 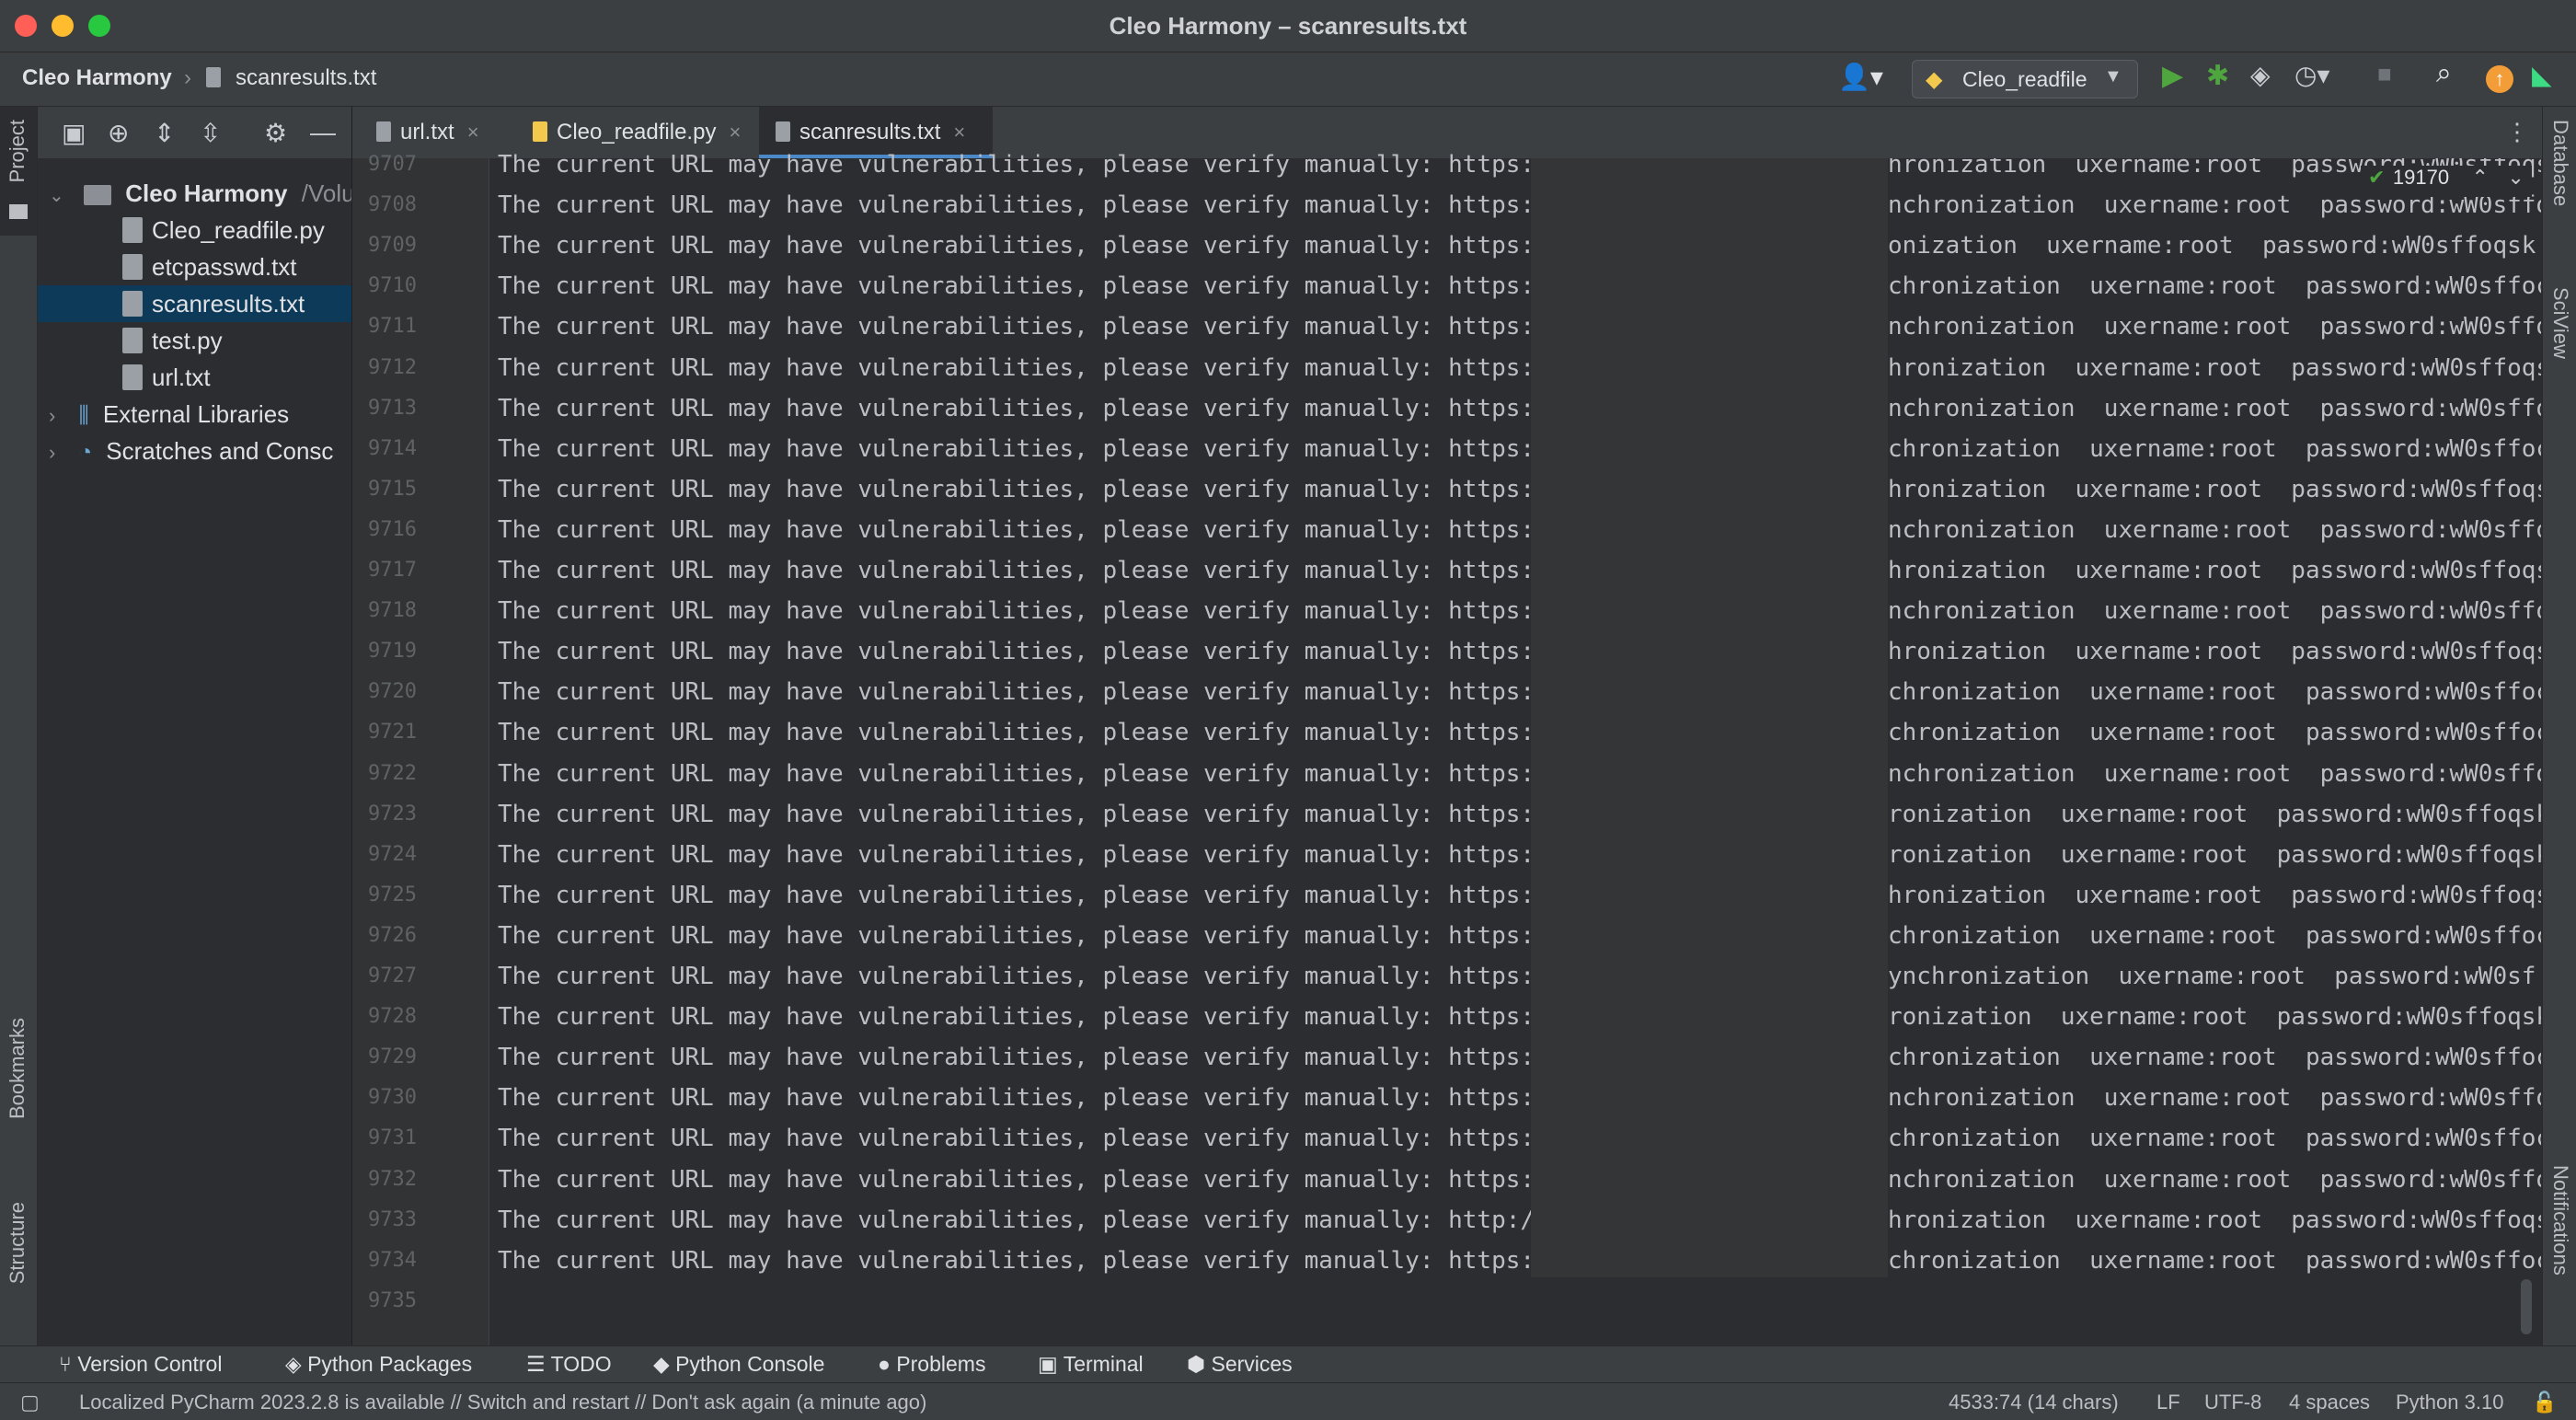 What do you see at coordinates (194, 193) in the screenshot?
I see `tree-root: ⌄ Cleo Harmony /Volu` at bounding box center [194, 193].